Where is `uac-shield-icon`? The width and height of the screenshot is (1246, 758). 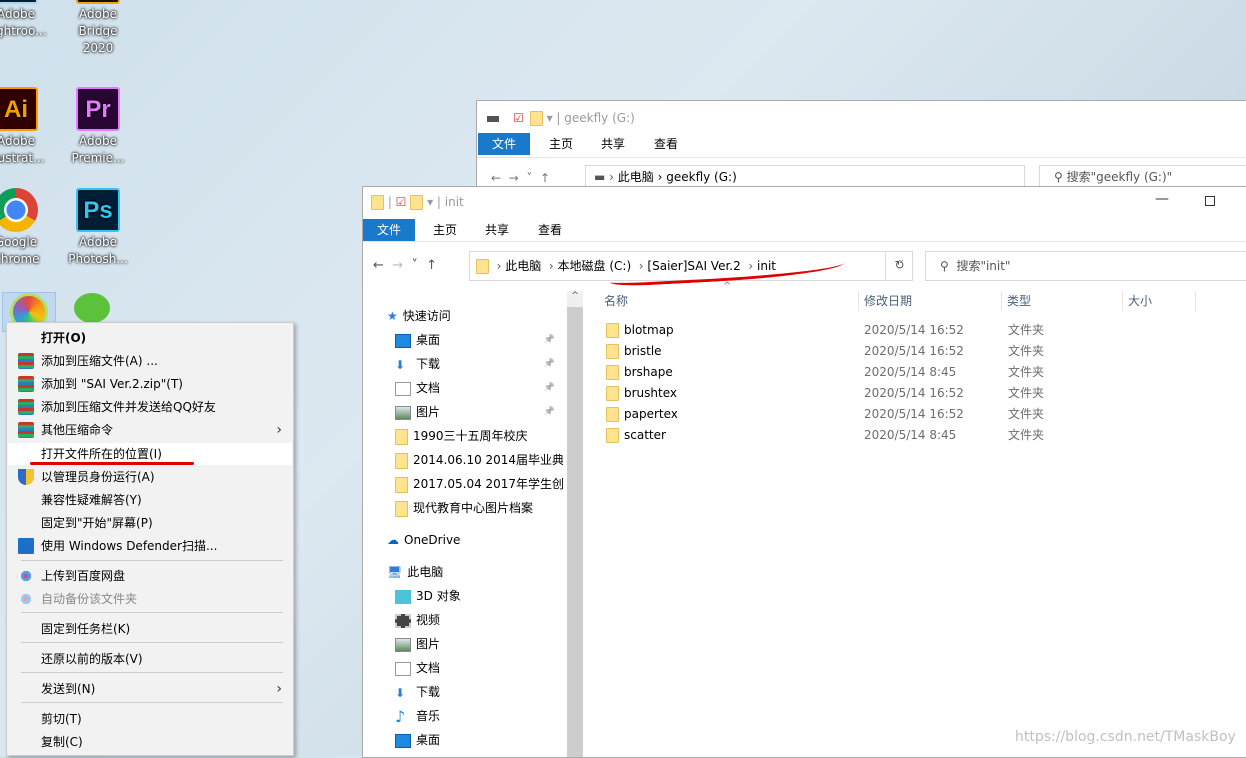 uac-shield-icon is located at coordinates (26, 477).